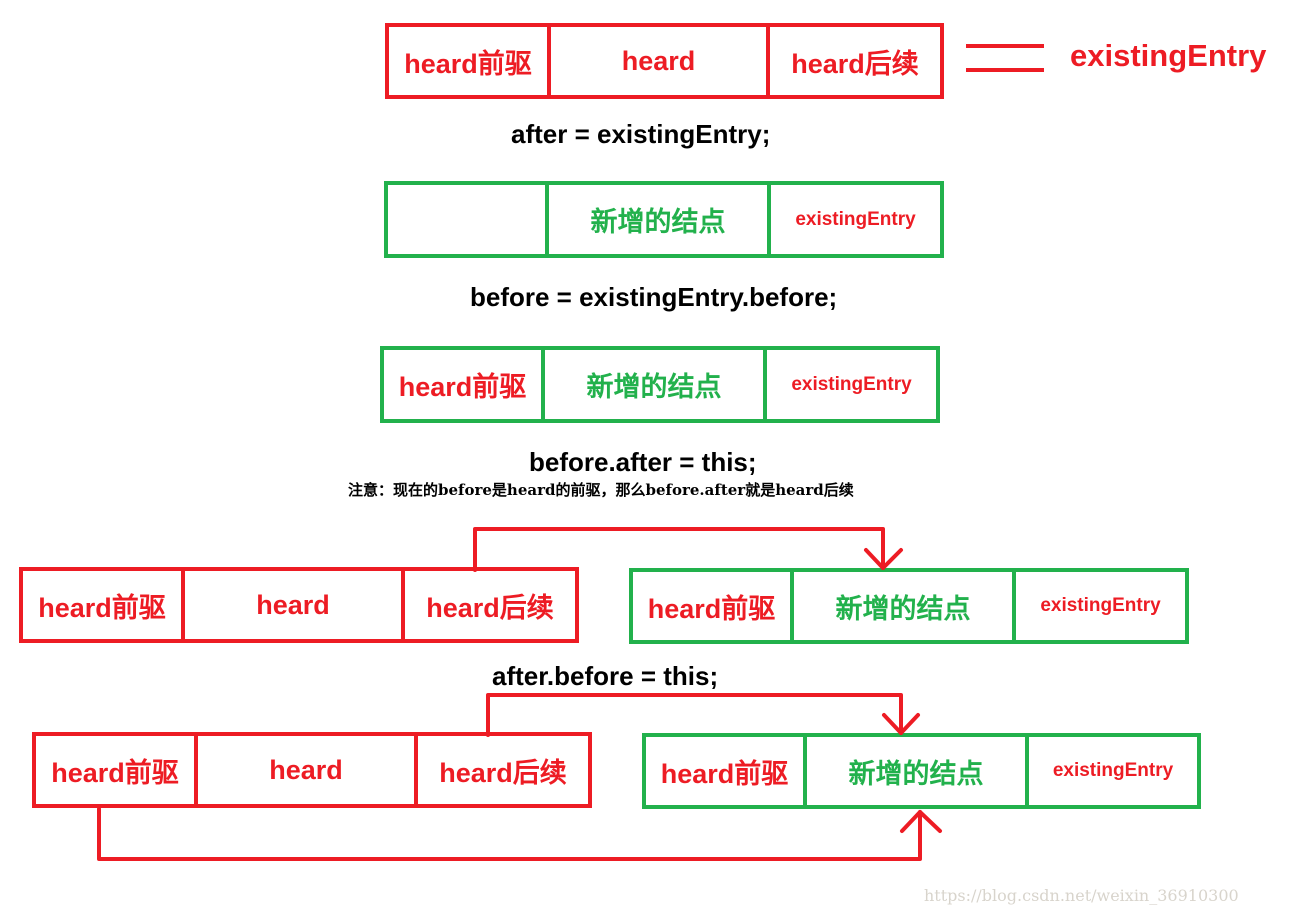  What do you see at coordinates (1081, 895) in the screenshot?
I see `watermark: https://blog.csdn.net/weixin_36910300` at bounding box center [1081, 895].